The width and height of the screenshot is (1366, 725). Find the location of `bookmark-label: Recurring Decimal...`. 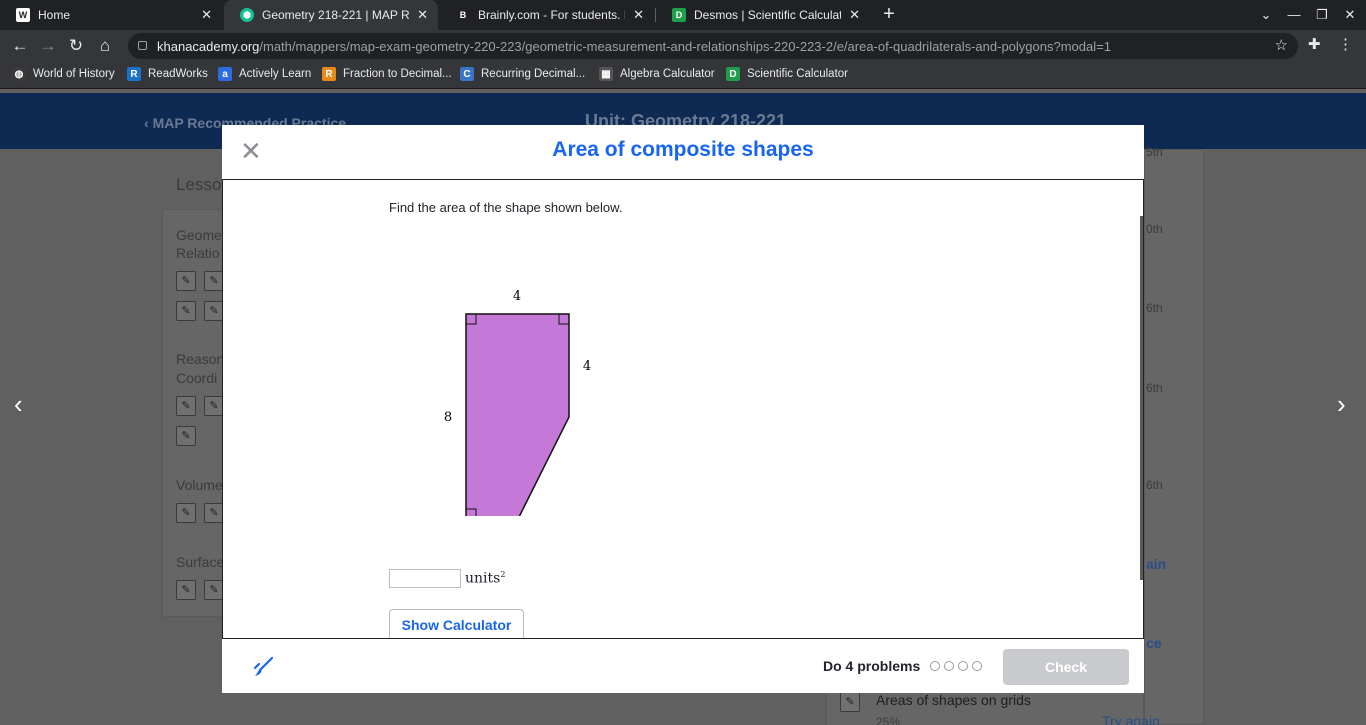

bookmark-label: Recurring Decimal... is located at coordinates (533, 74).